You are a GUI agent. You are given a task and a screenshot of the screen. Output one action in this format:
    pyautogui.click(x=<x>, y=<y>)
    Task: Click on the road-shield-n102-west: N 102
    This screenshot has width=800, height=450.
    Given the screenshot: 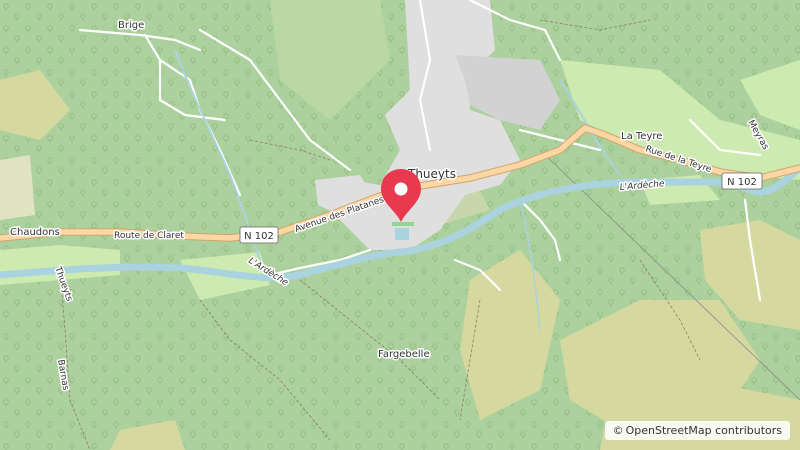 What is the action you would take?
    pyautogui.click(x=259, y=235)
    